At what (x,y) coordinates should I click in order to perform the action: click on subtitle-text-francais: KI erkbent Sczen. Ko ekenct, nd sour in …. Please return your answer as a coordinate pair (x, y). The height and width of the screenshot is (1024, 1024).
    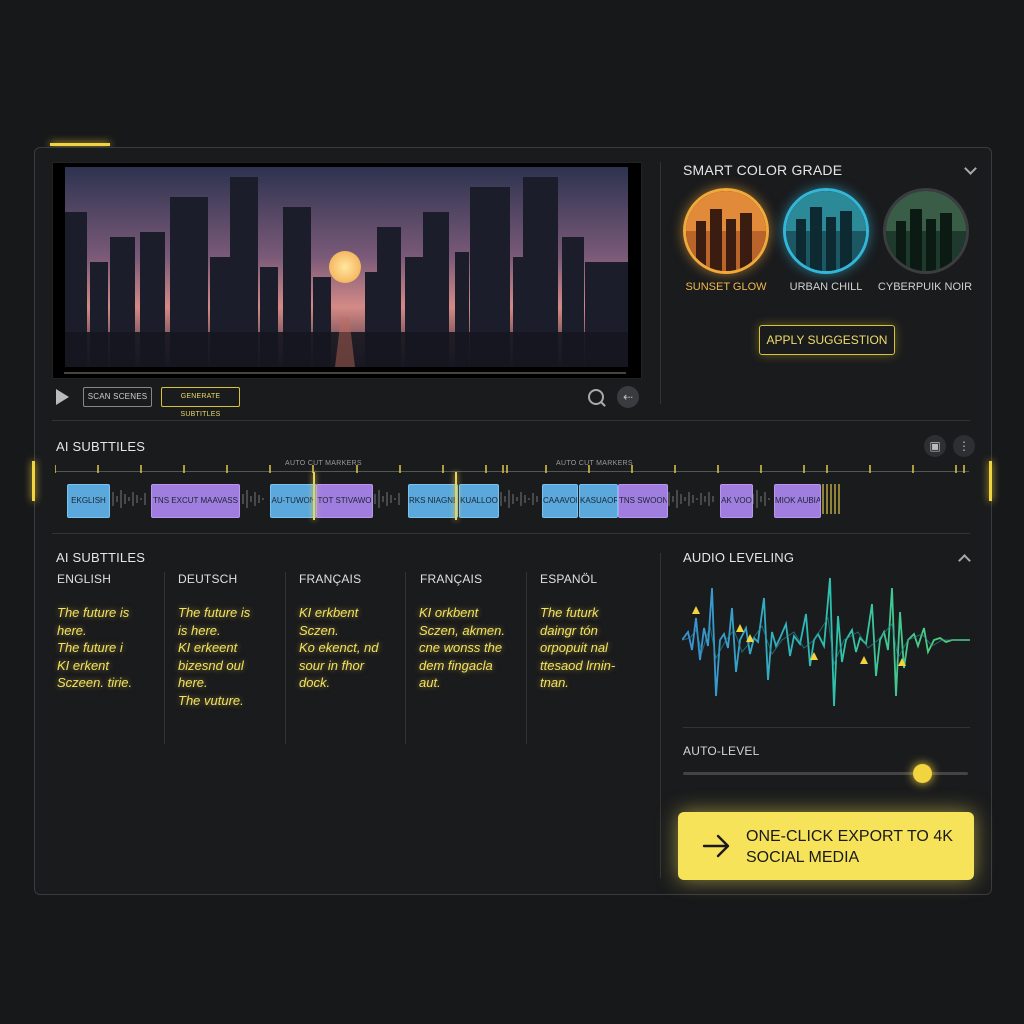
    Looking at the image, I should click on (354, 648).